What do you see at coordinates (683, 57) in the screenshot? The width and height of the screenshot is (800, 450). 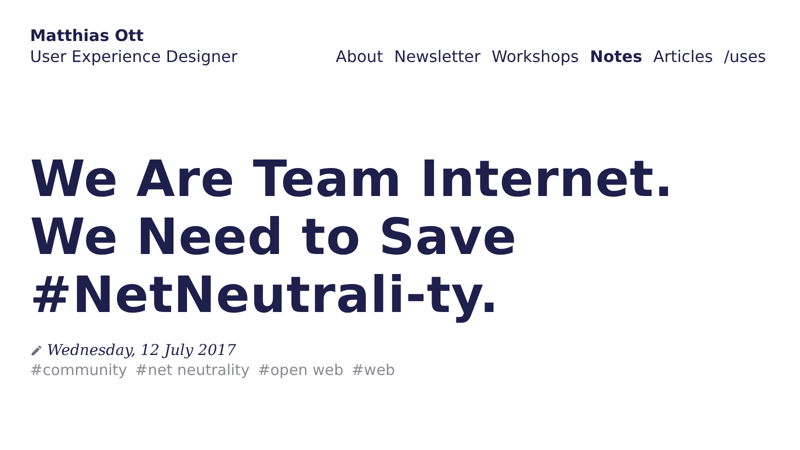 I see `nav-link: Articles` at bounding box center [683, 57].